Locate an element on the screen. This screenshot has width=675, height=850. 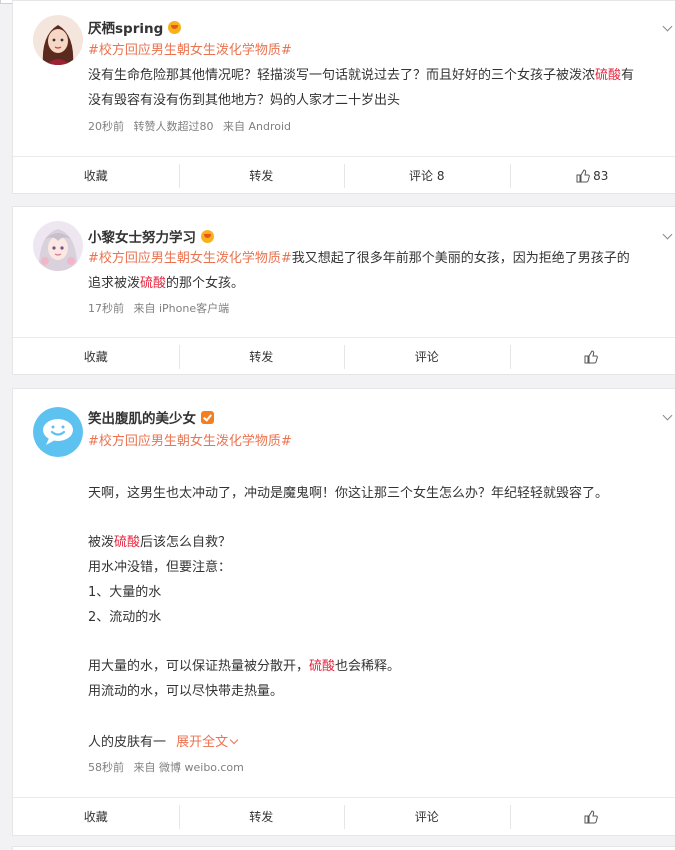
post-text: 用大量的水，可以保证热量被分散开， is located at coordinates (199, 666).